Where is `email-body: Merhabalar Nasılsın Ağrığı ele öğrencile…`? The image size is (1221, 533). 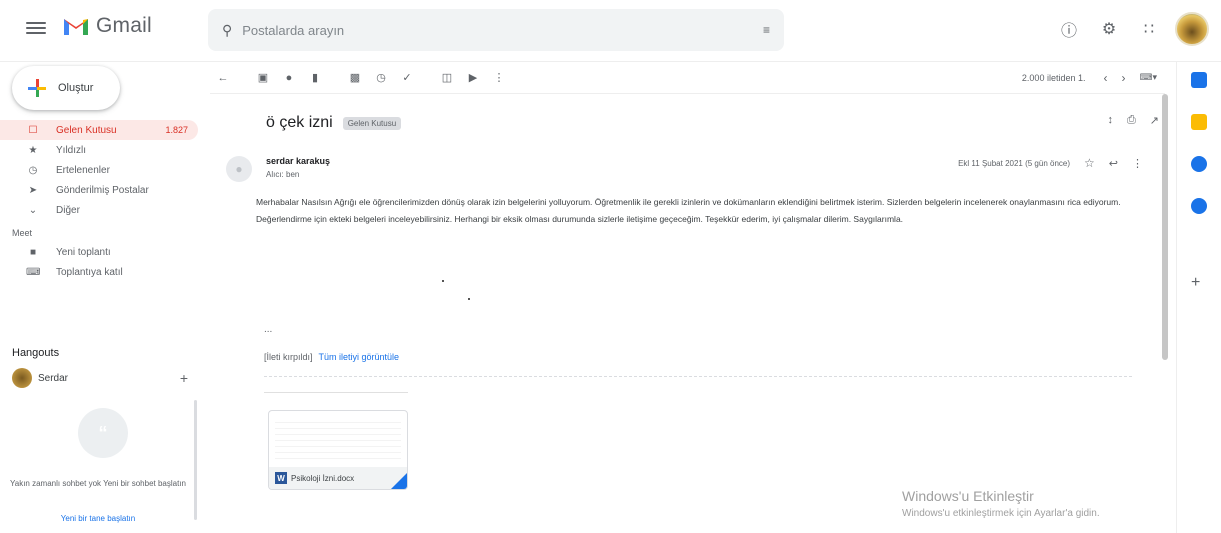
email-body: Merhabalar Nasılsın Ağrığı ele öğrencile… is located at coordinates (688, 210).